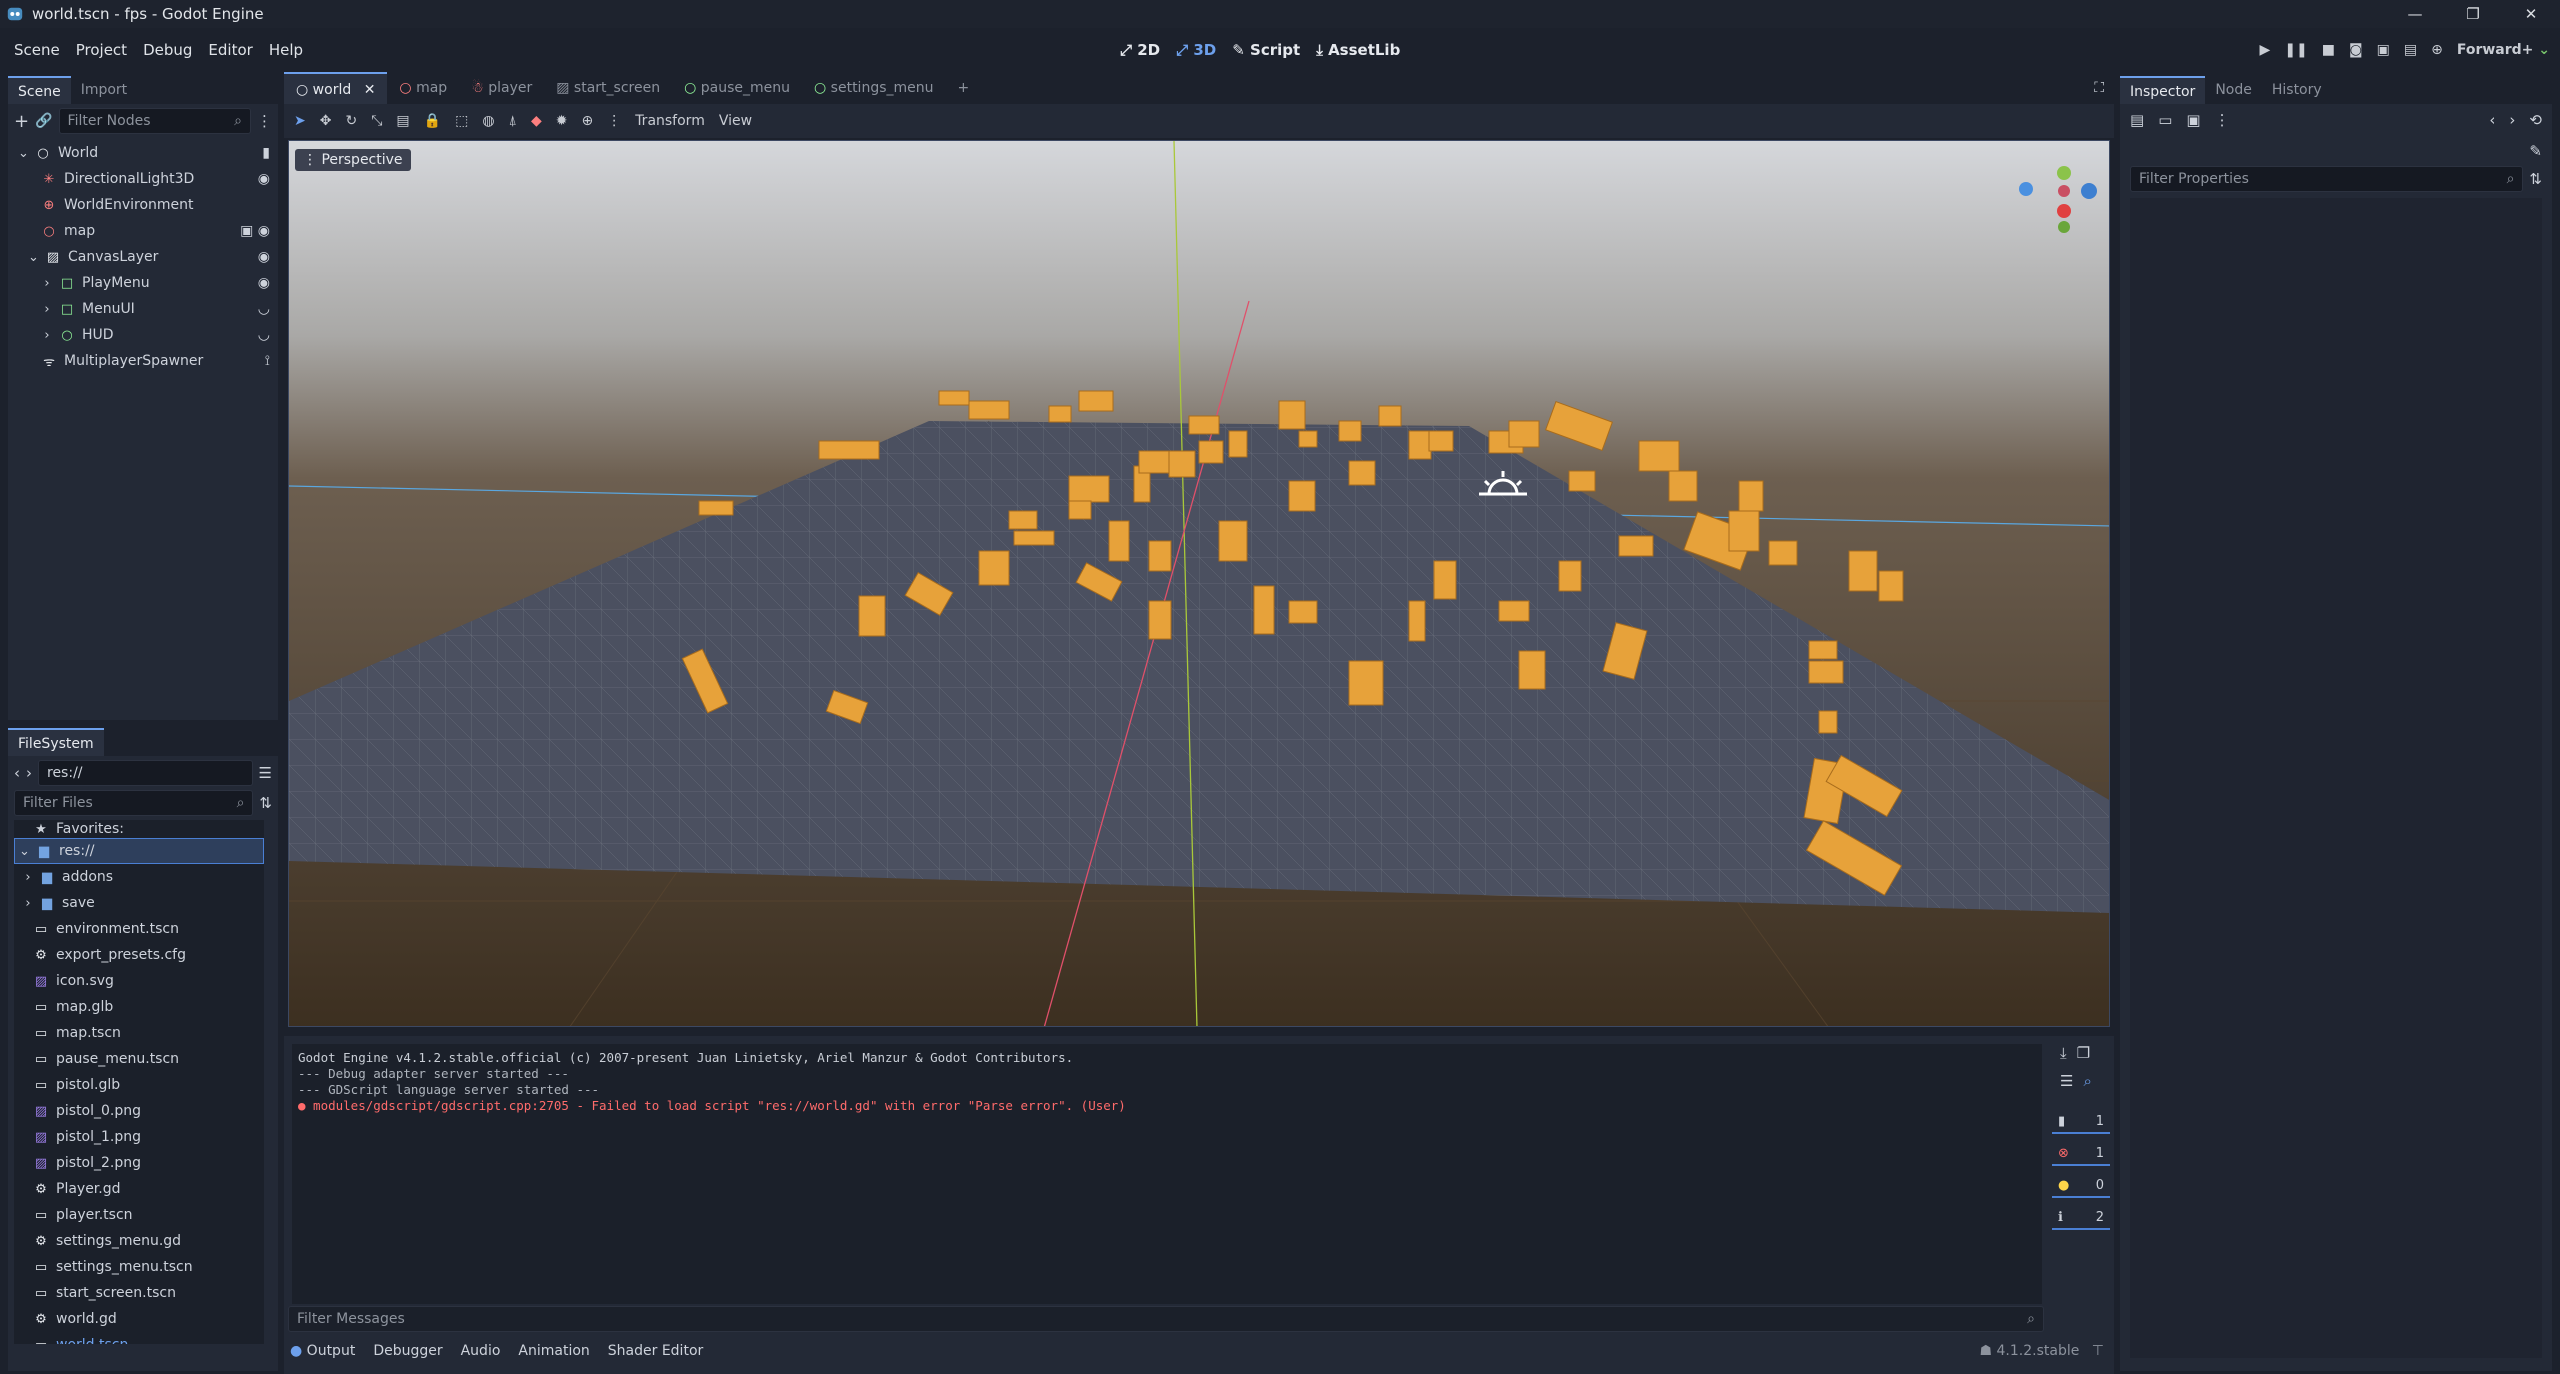 This screenshot has height=1374, width=2560. I want to click on tab-animation: Animation, so click(553, 1351).